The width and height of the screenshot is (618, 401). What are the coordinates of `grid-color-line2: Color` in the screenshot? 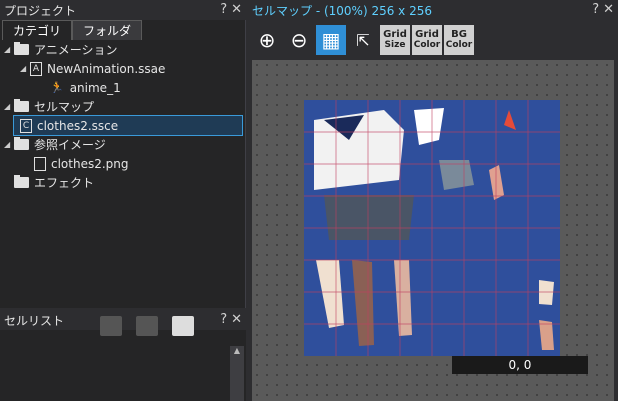 It's located at (427, 45).